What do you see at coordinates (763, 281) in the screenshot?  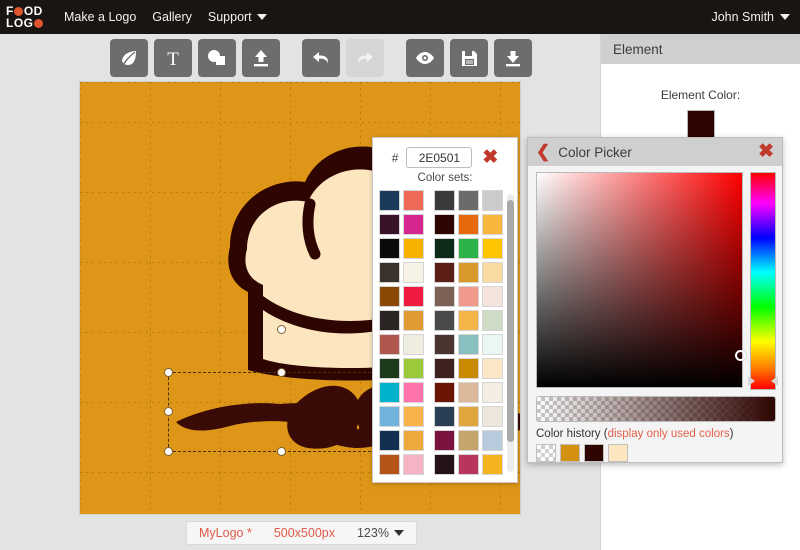 I see `hue-slider` at bounding box center [763, 281].